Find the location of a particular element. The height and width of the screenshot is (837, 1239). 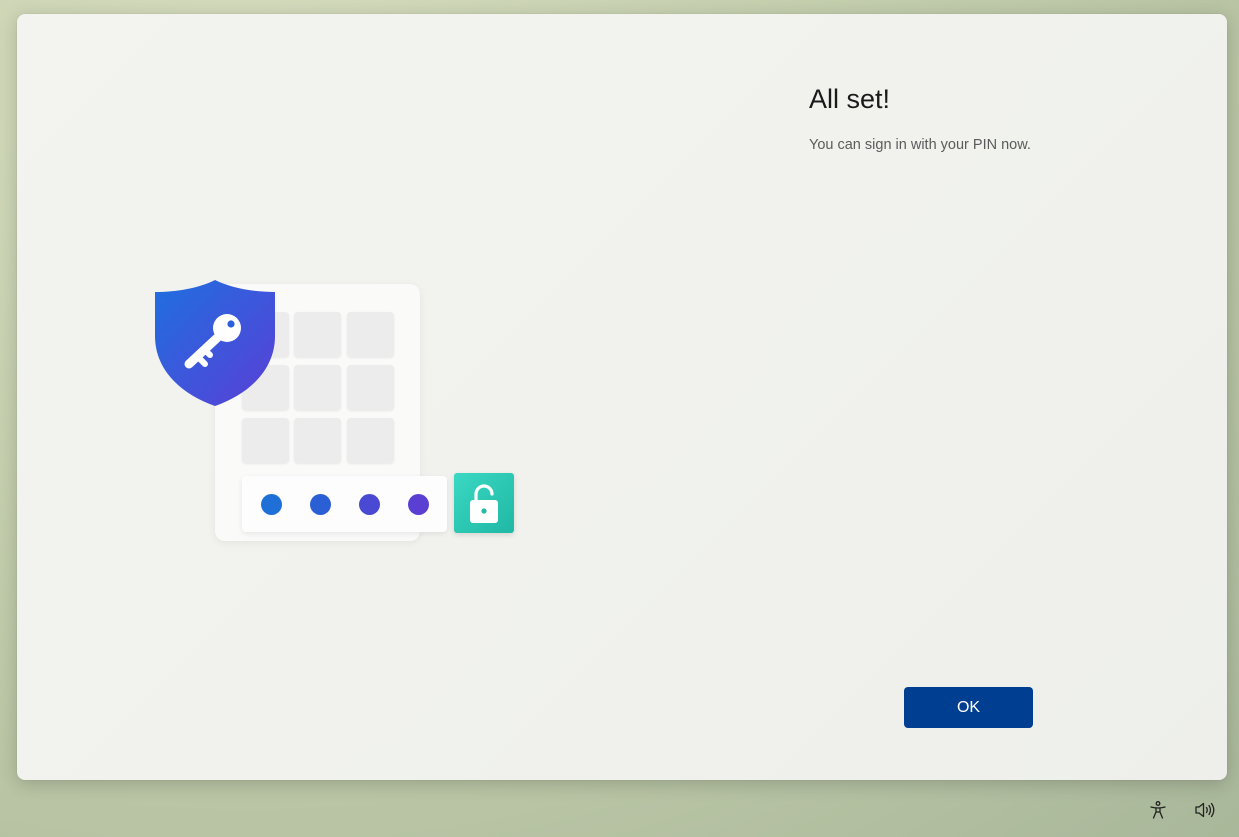

ok-button: OK is located at coordinates (968, 707).